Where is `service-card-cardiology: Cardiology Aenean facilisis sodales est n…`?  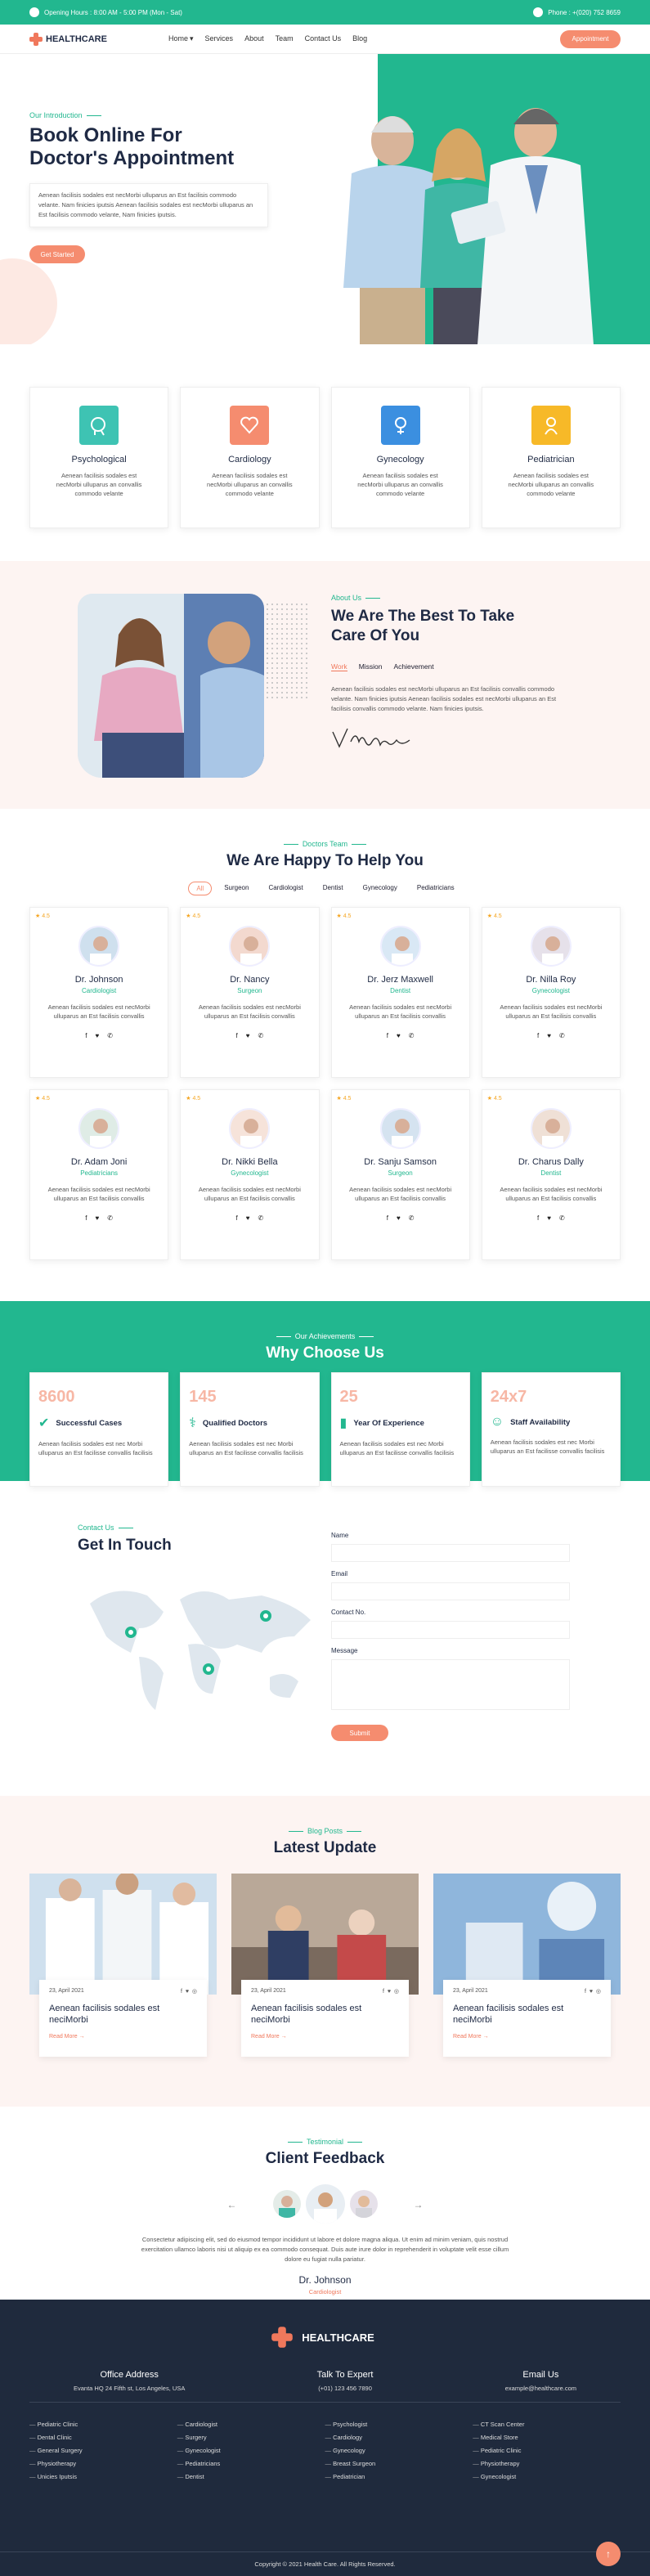
service-card-cardiology: Cardiology Aenean facilisis sodales est n… is located at coordinates (250, 458).